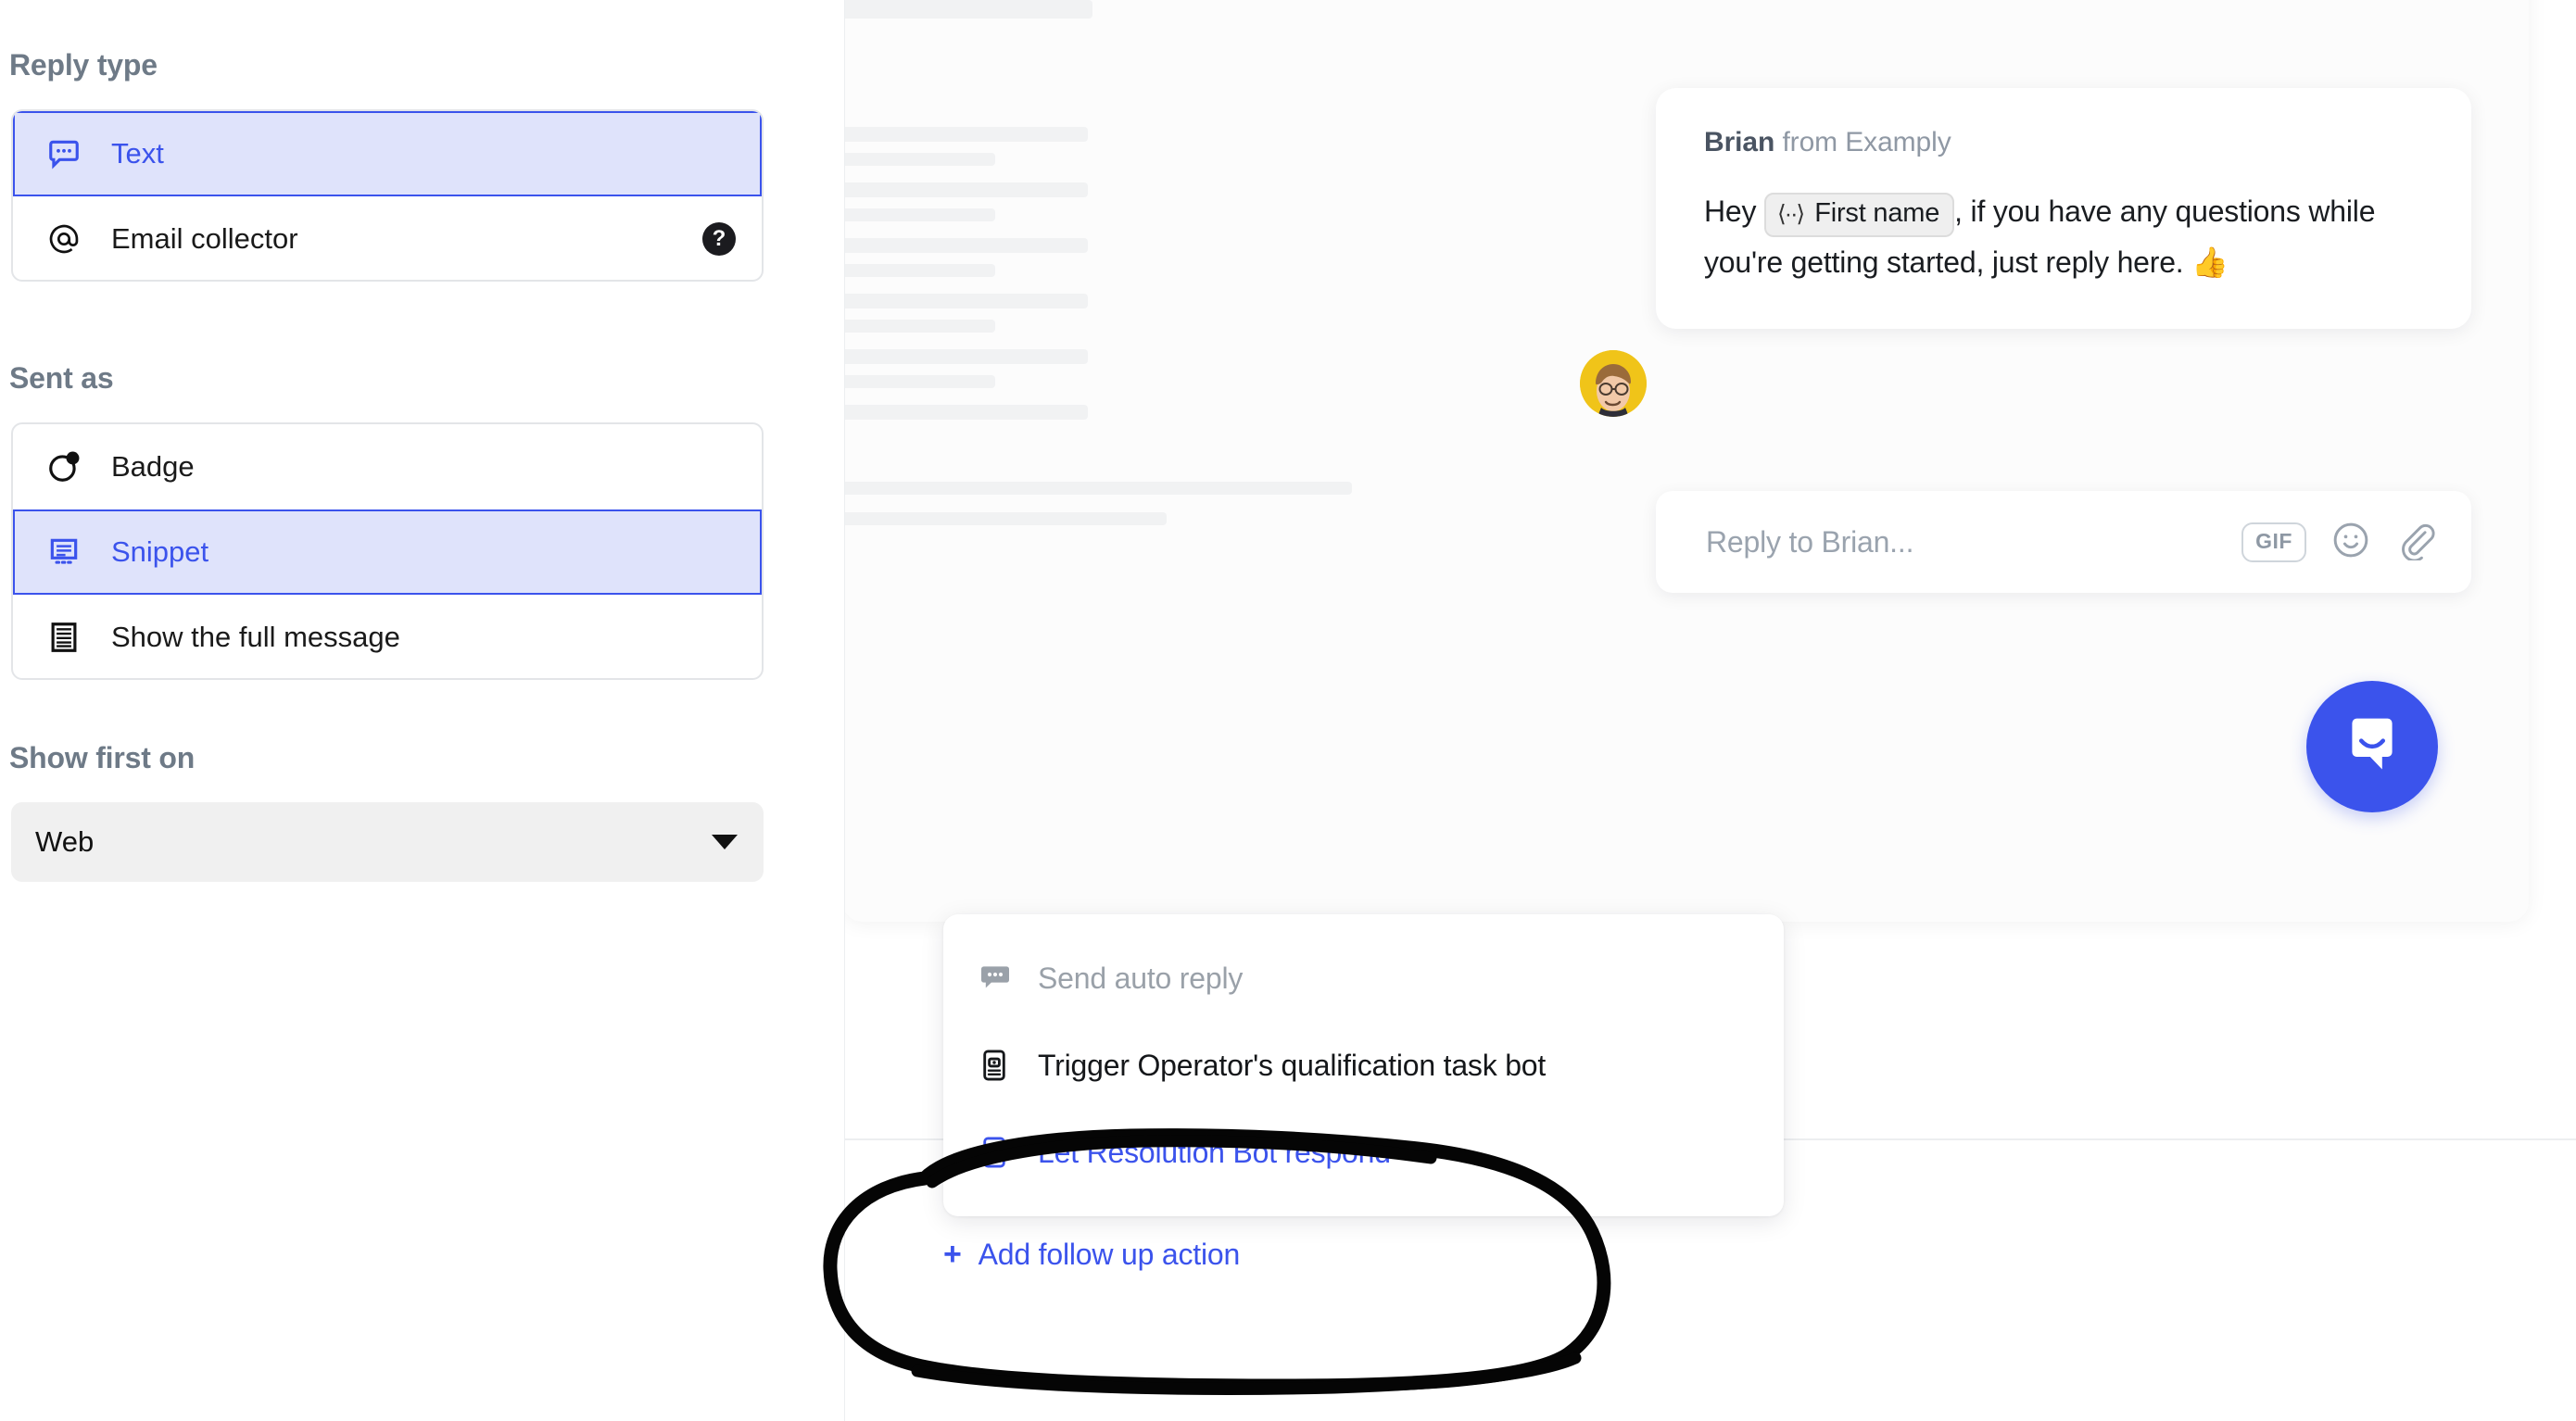 The width and height of the screenshot is (2576, 1421). I want to click on caret-down-icon, so click(725, 842).